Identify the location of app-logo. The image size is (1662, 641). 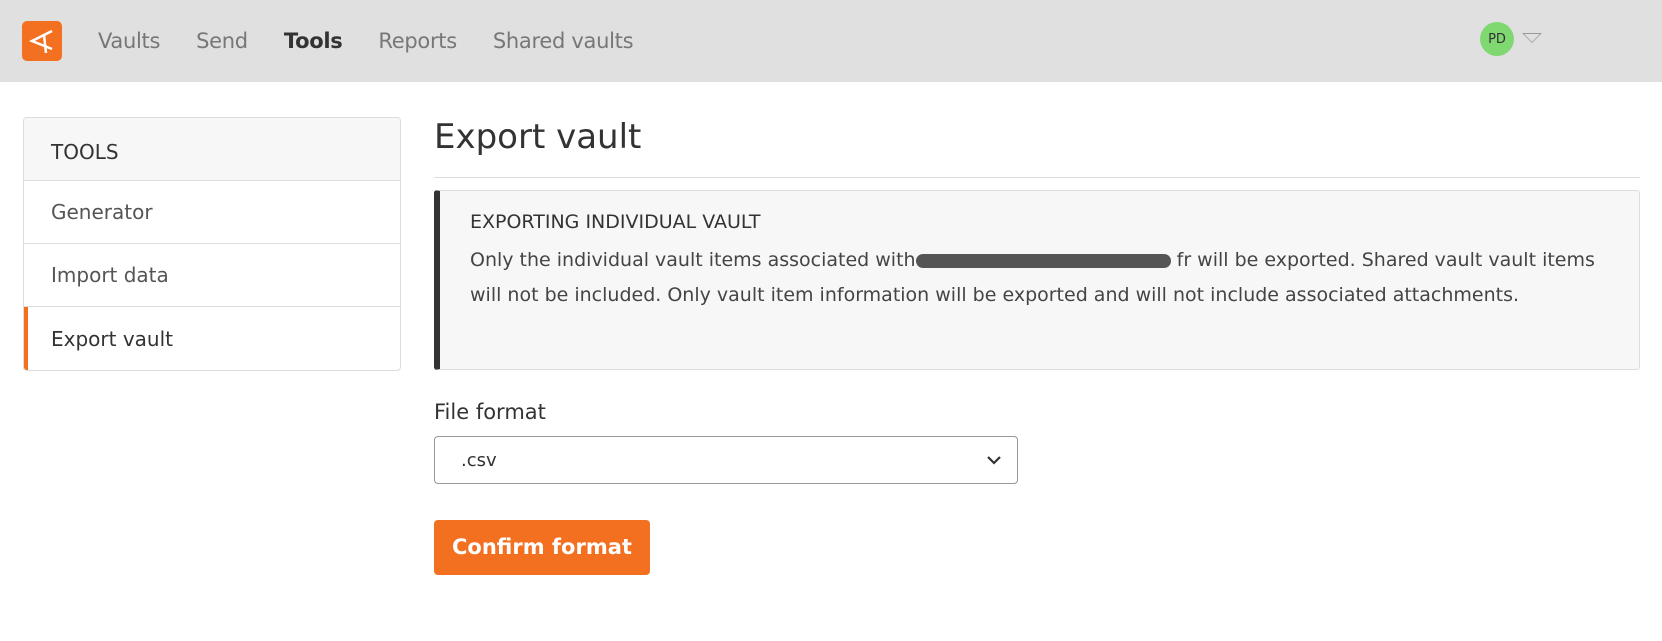
(42, 41).